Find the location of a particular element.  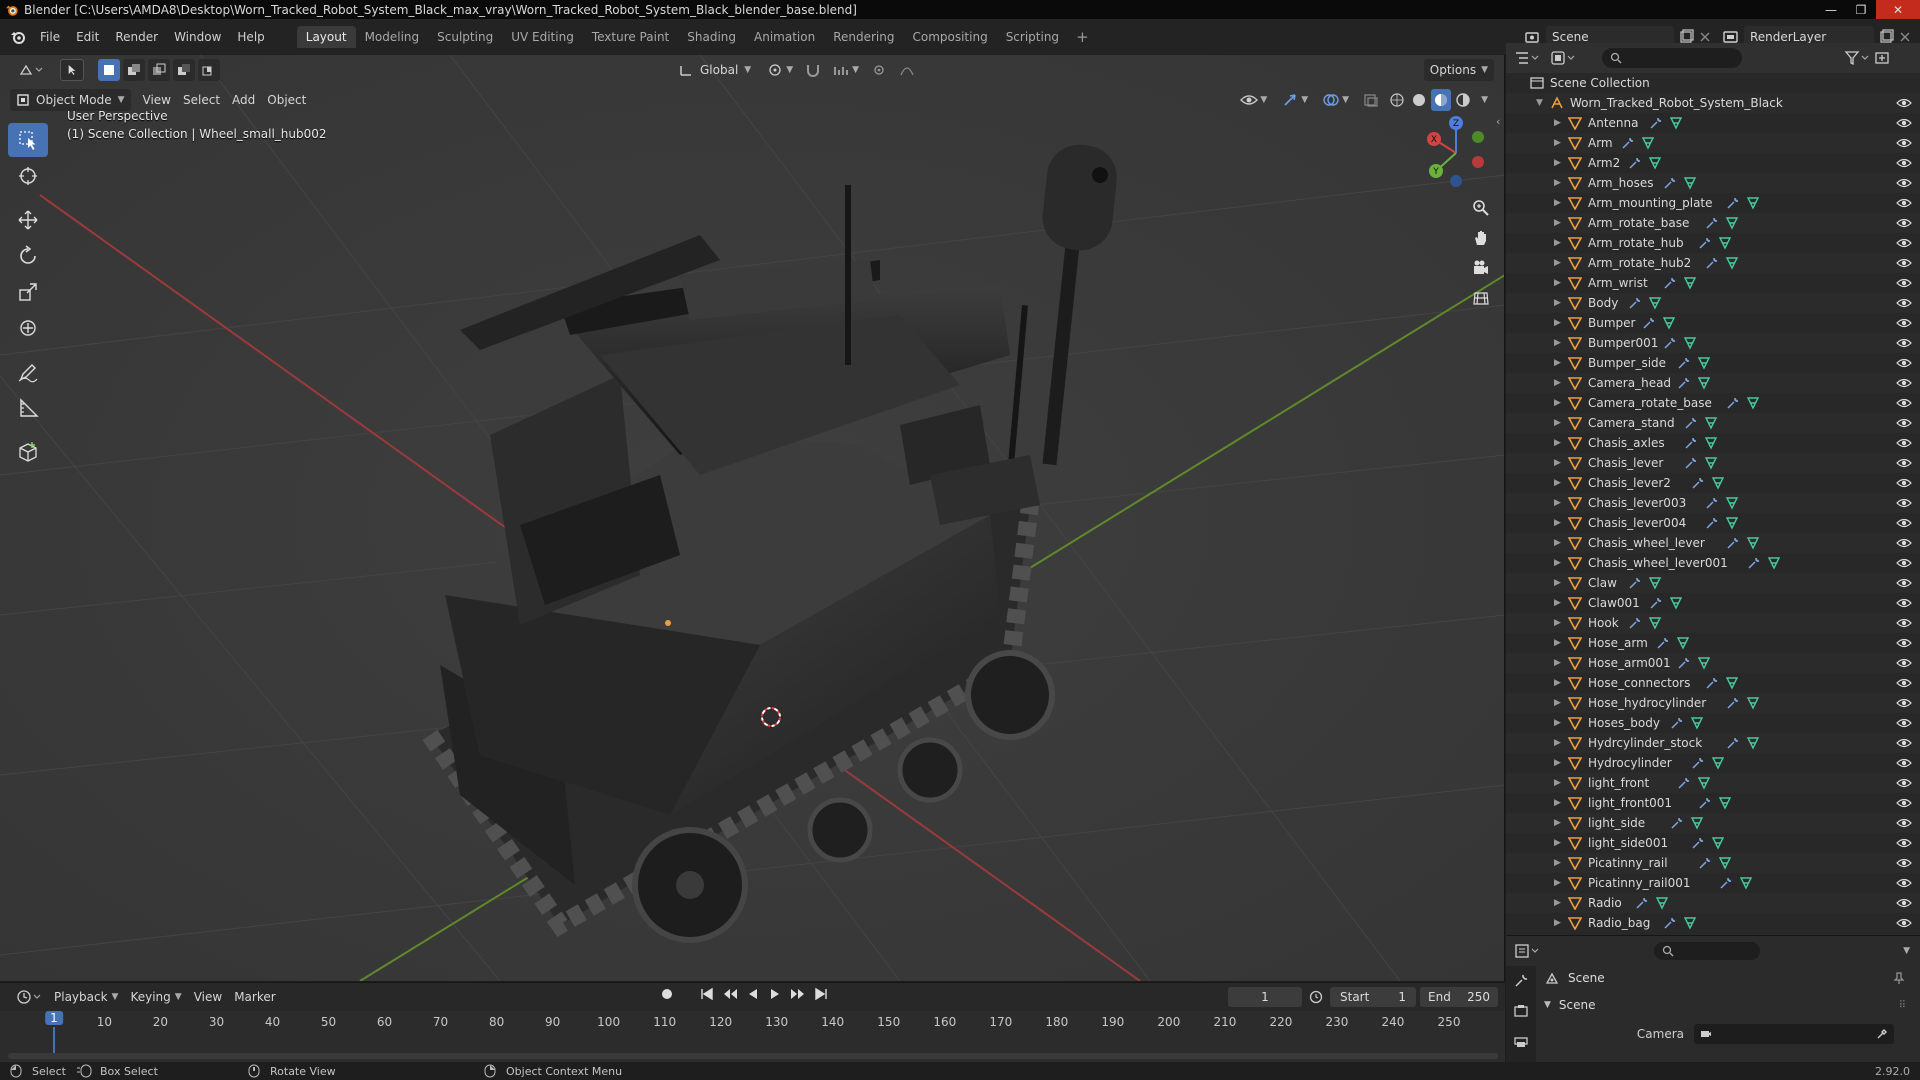

outliner-item-arm-wrist: ▶ Arm_wrist is located at coordinates (1713, 283).